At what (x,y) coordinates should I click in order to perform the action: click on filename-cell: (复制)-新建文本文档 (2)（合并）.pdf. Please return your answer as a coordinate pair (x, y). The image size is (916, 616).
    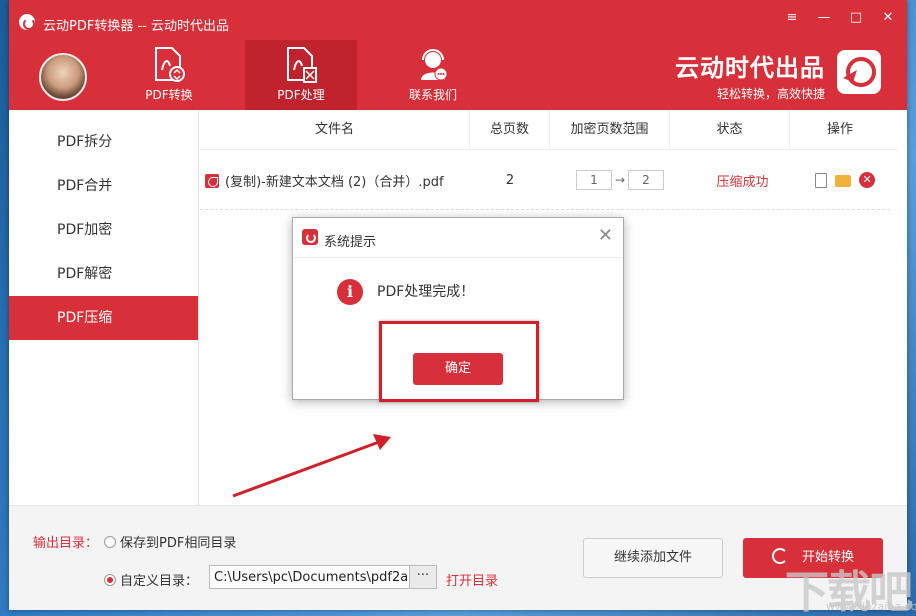
    Looking at the image, I should click on (335, 180).